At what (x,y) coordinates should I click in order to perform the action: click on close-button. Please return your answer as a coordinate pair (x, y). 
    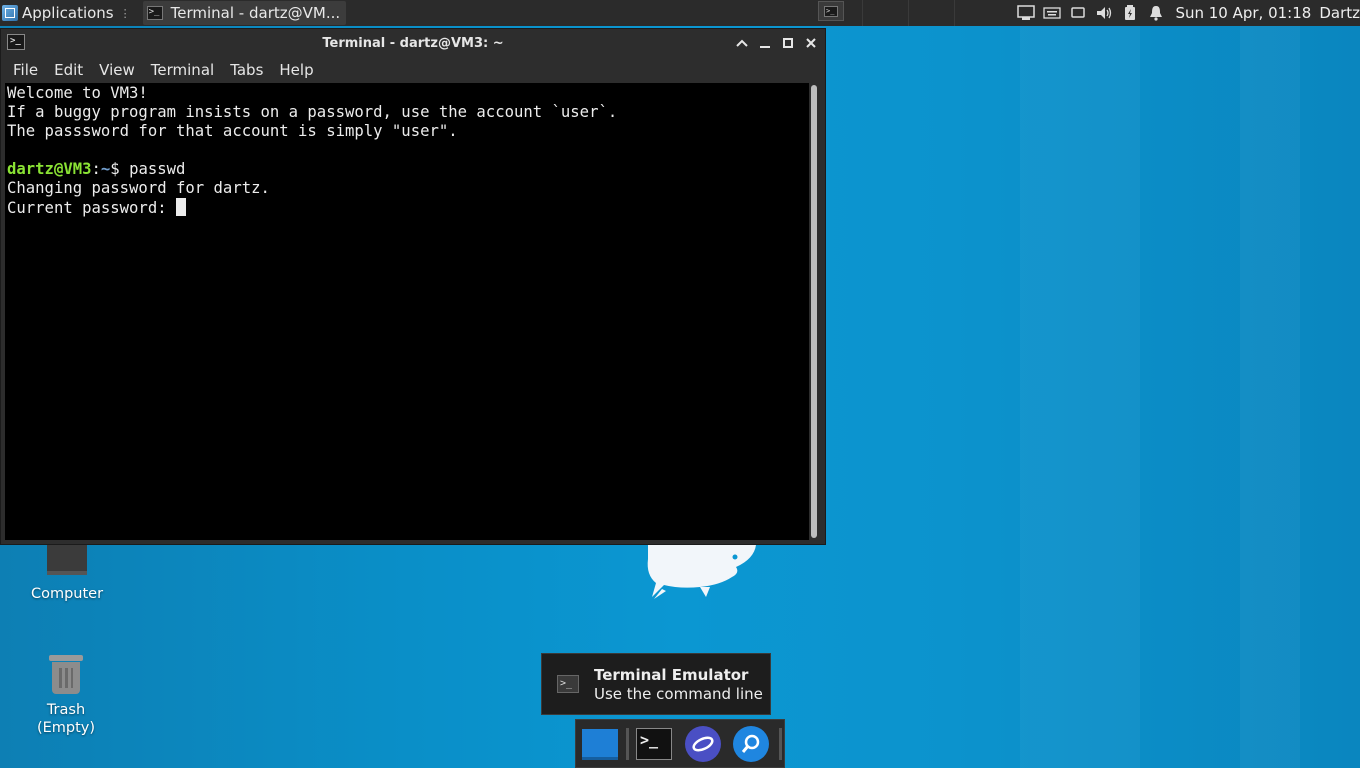
    Looking at the image, I should click on (811, 43).